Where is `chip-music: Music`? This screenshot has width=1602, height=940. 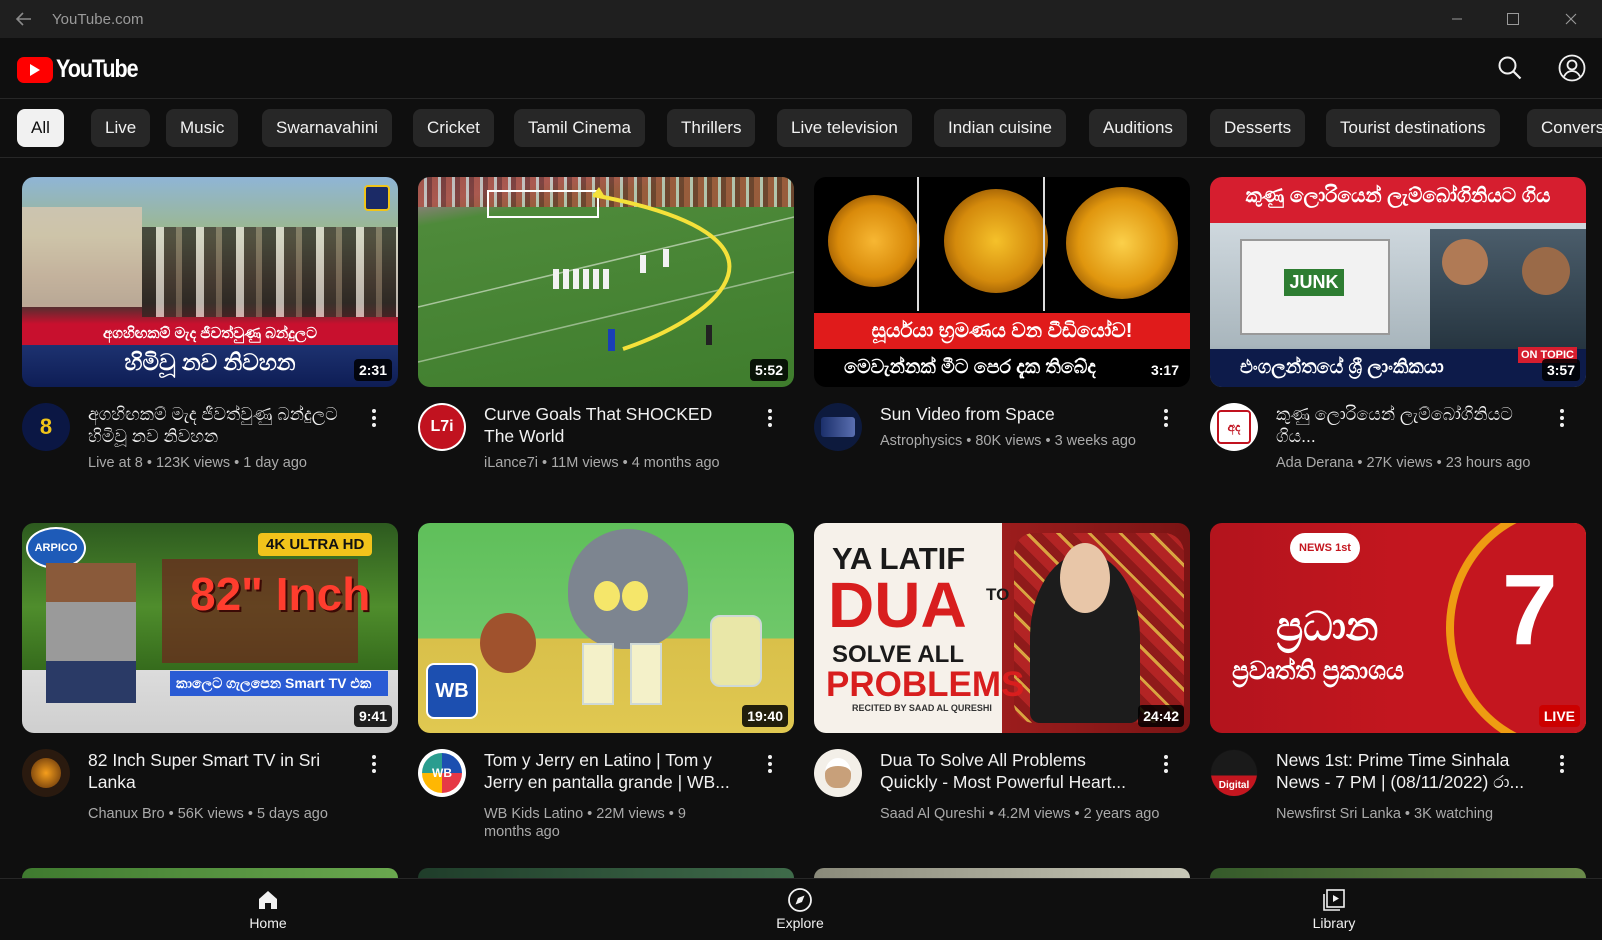 chip-music: Music is located at coordinates (202, 128).